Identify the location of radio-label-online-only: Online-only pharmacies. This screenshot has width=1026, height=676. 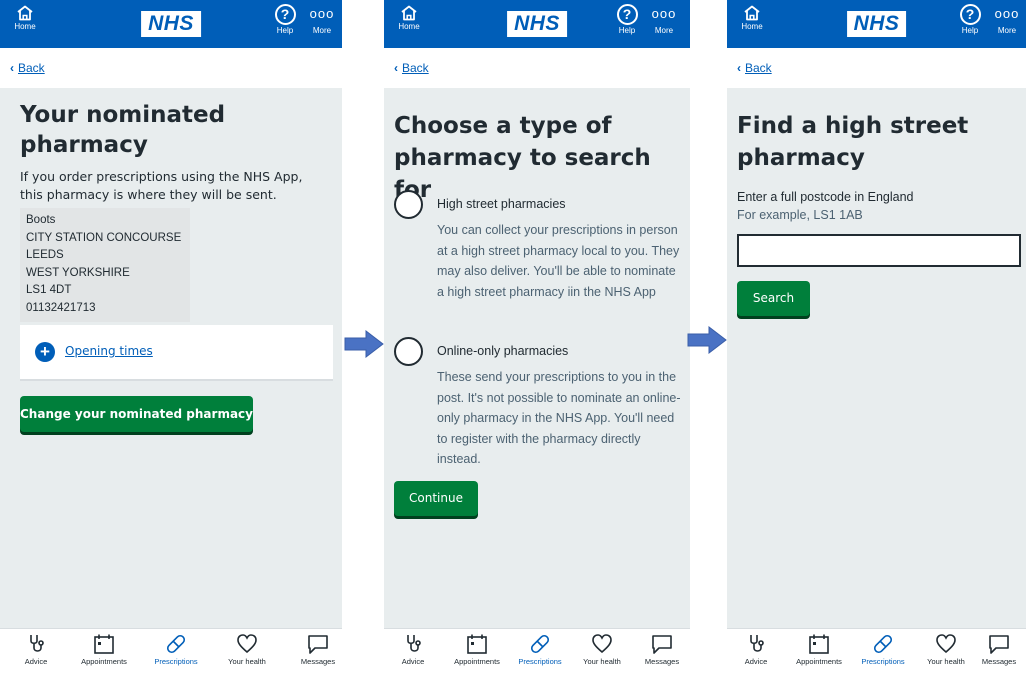
(503, 351).